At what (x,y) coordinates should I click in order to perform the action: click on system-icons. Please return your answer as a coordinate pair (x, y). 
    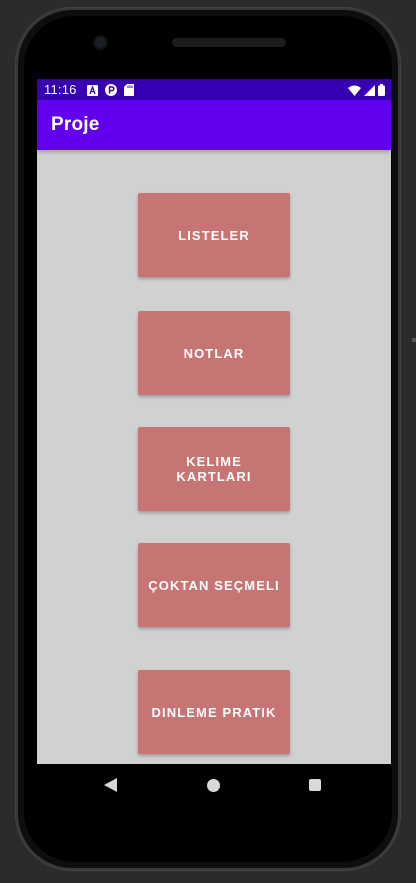
    Looking at the image, I should click on (366, 92).